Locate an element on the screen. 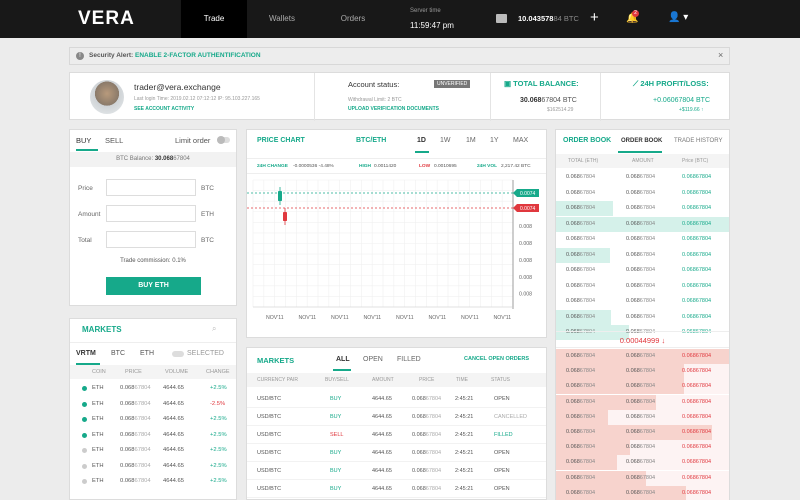 The image size is (800, 500). enable-2fa-link: ENABLE 2-FACTOR AUTHENTIFICATION is located at coordinates (198, 55).